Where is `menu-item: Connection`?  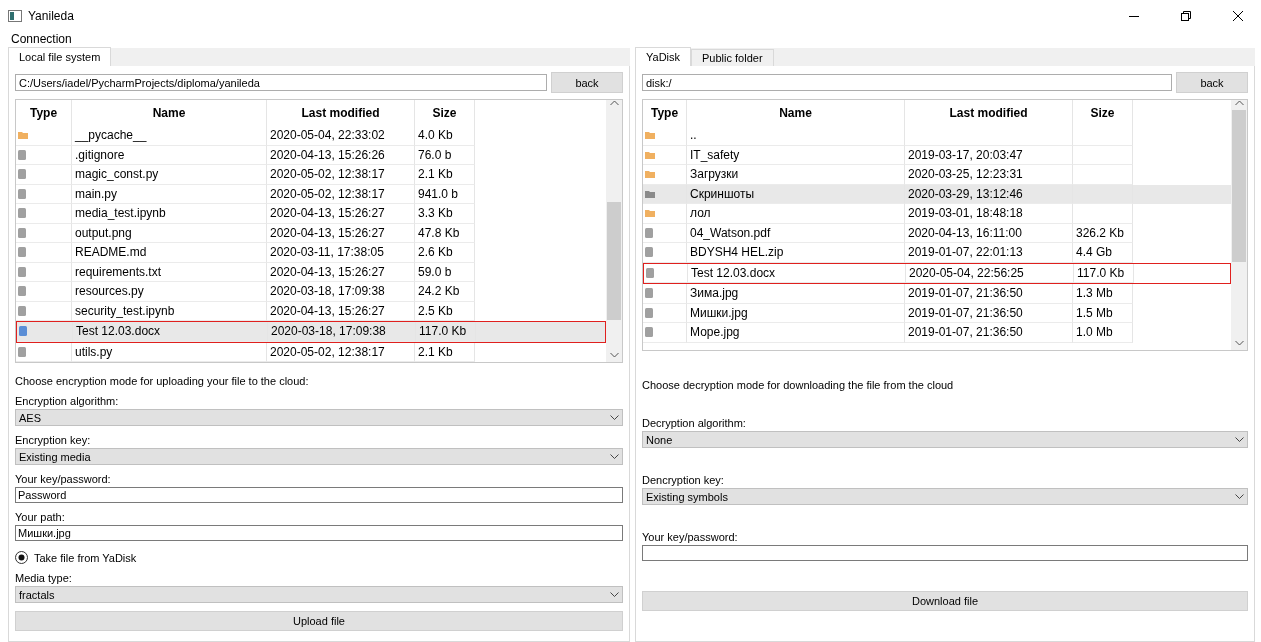 menu-item: Connection is located at coordinates (41, 39).